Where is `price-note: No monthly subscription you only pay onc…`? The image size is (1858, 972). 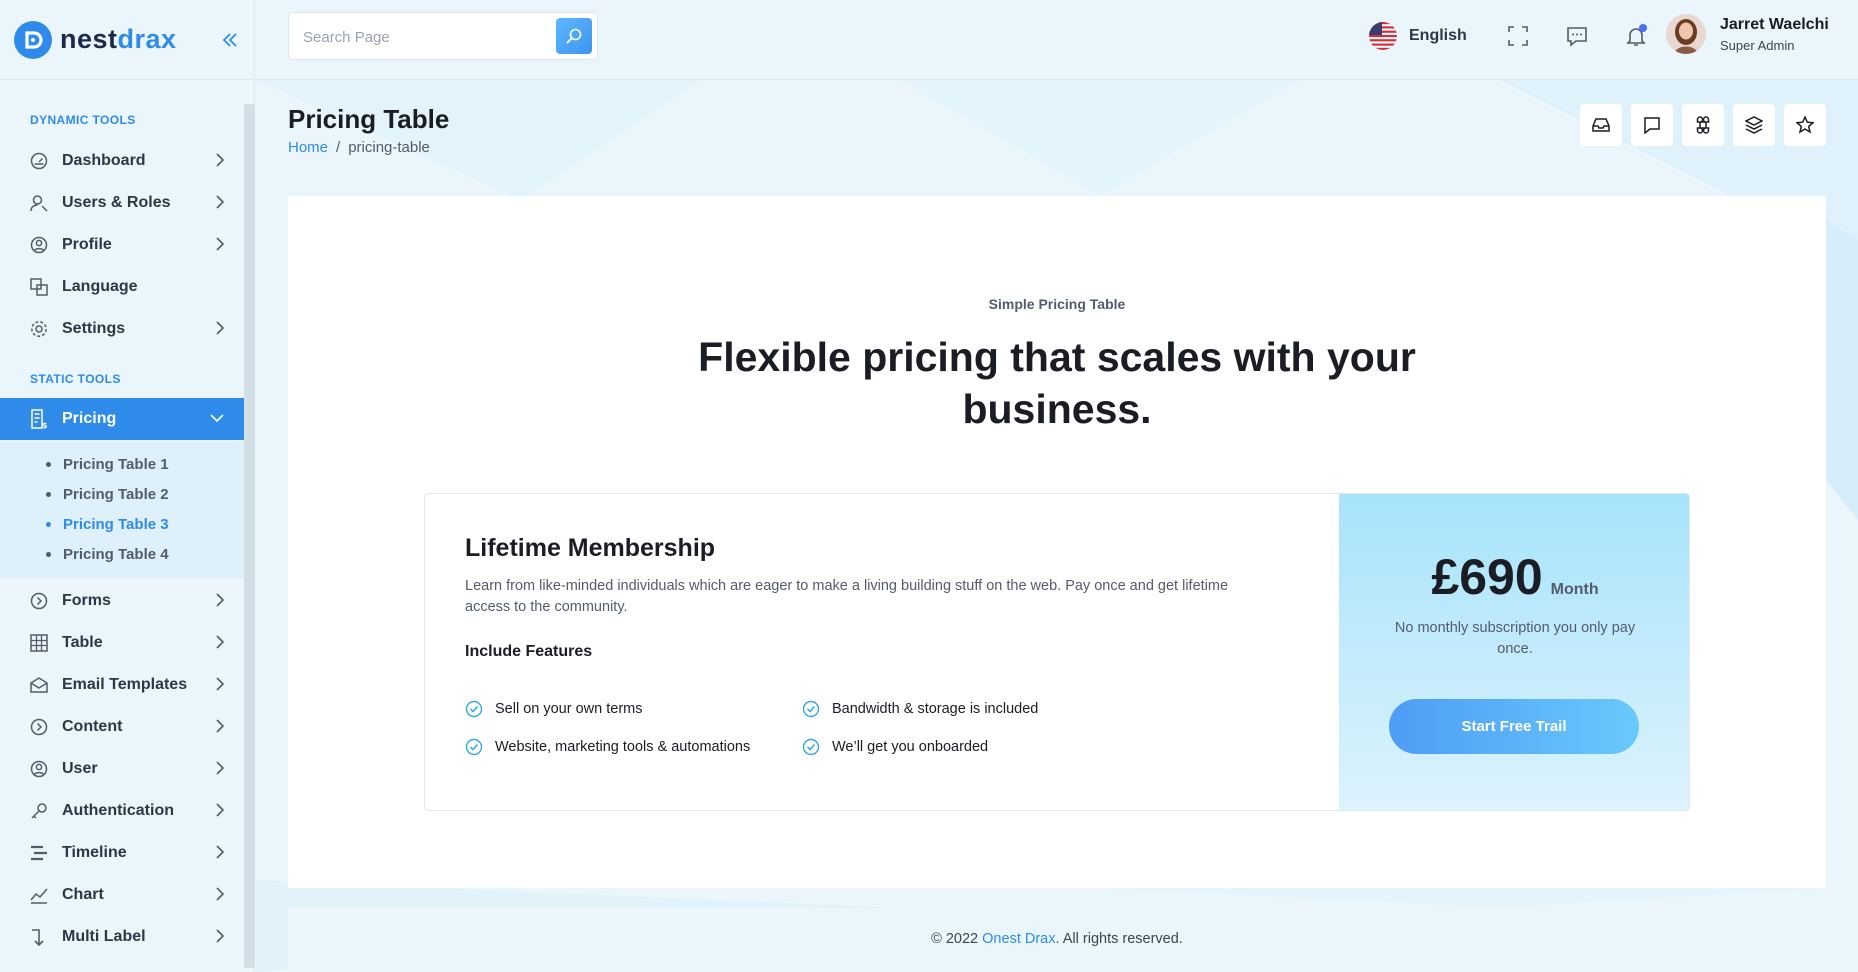
price-note: No monthly subscription you only pay onc… is located at coordinates (1515, 638).